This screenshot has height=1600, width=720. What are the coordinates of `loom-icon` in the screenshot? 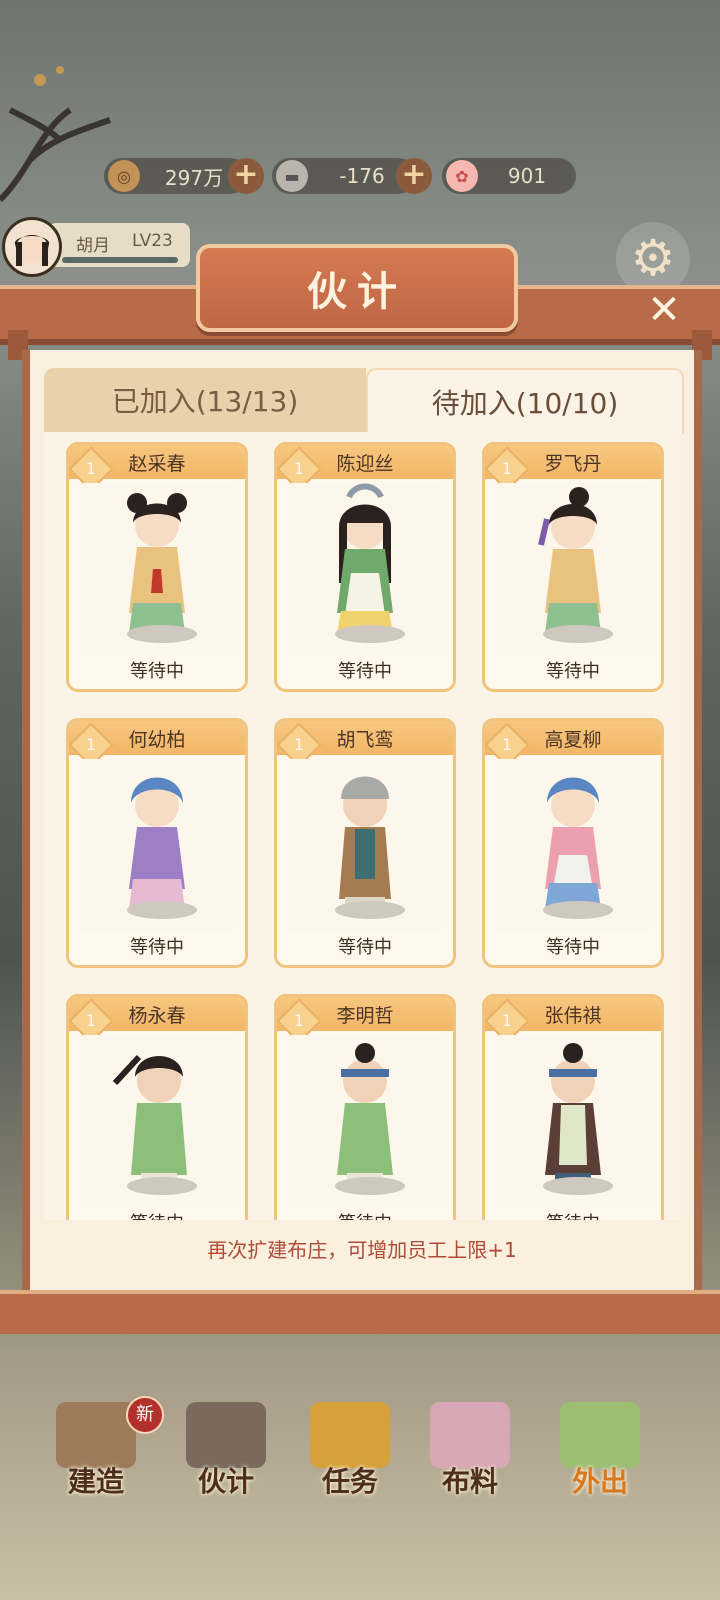 It's located at (96, 1435).